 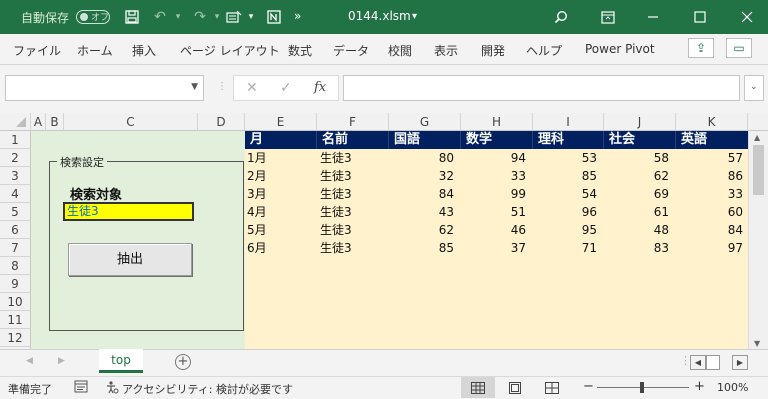 I want to click on hscroll-right-icon: ▶, so click(x=740, y=362).